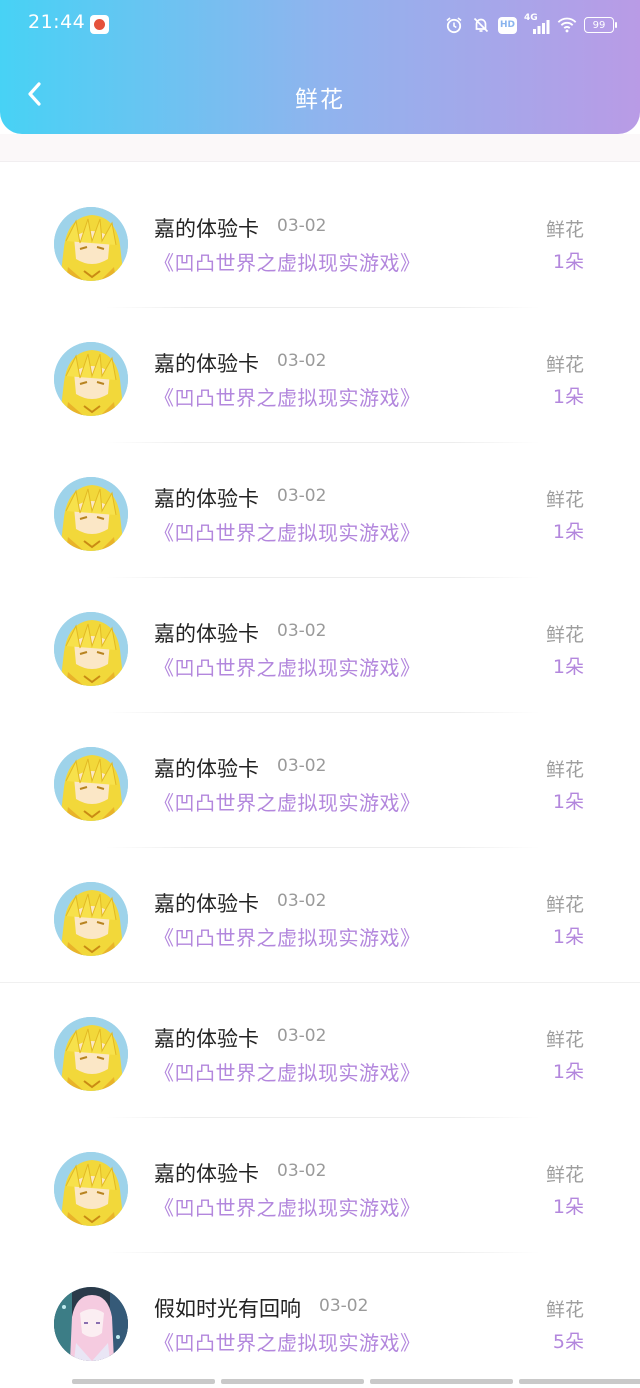 The width and height of the screenshot is (640, 1388). I want to click on battery-icon: 99, so click(600, 25).